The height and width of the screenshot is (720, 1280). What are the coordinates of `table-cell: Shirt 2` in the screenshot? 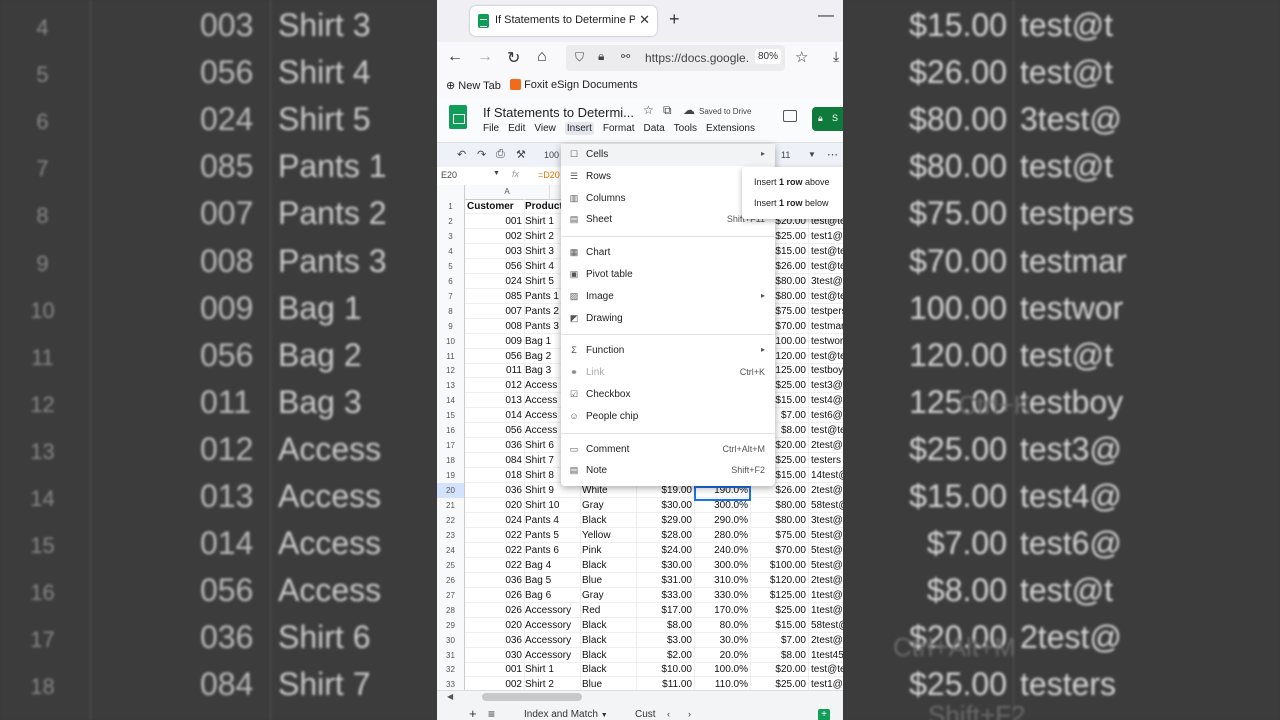 It's located at (552, 683).